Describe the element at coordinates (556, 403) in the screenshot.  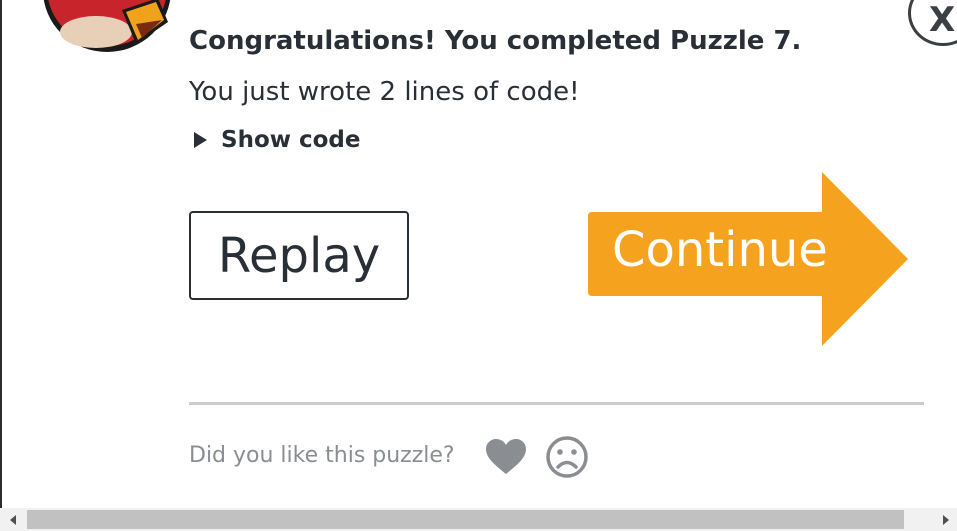
I see `divider` at that location.